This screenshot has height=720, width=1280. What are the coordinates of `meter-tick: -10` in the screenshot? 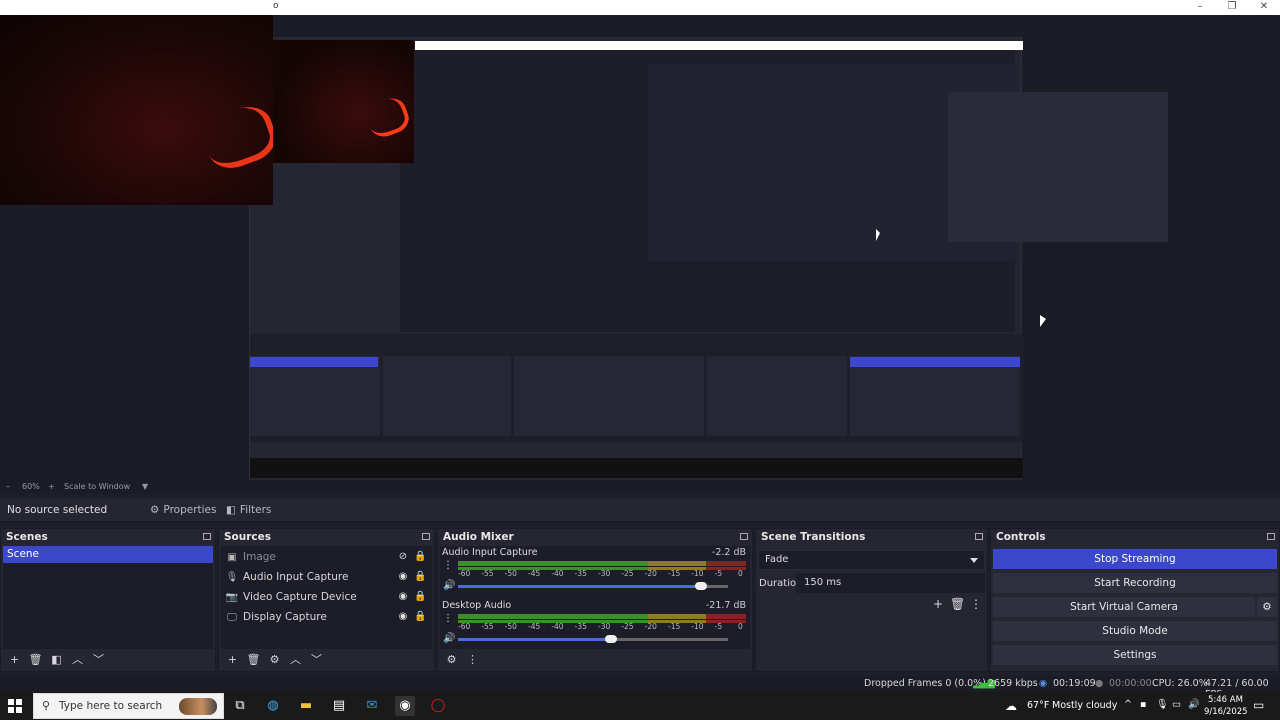 It's located at (697, 573).